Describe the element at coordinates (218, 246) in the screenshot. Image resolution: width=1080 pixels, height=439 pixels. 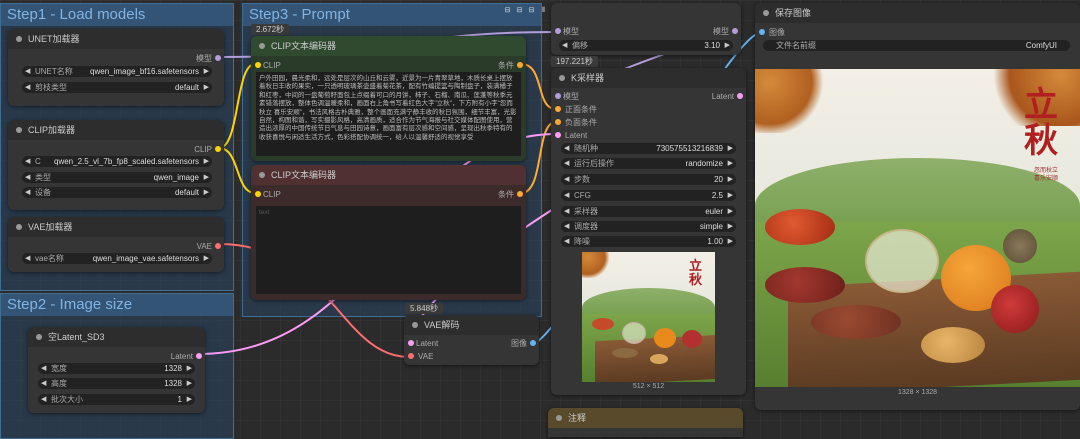
I see `output-dot-vae` at that location.